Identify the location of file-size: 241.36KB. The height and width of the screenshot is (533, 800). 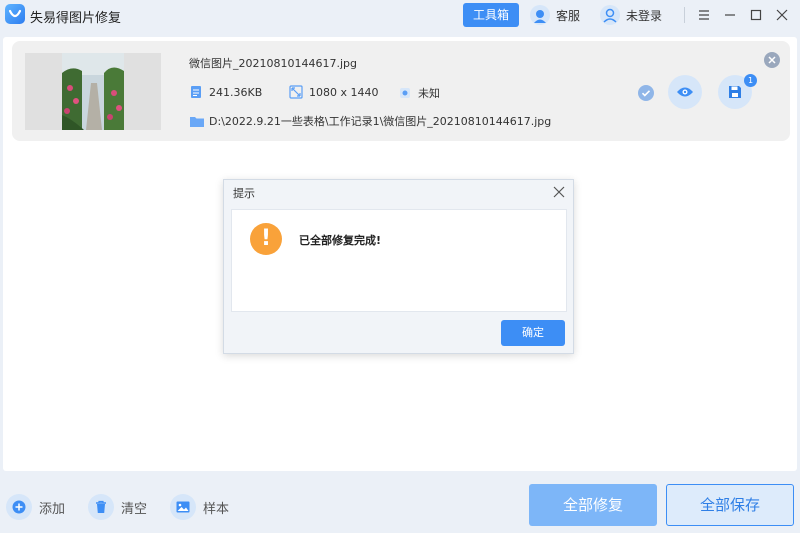
(225, 92).